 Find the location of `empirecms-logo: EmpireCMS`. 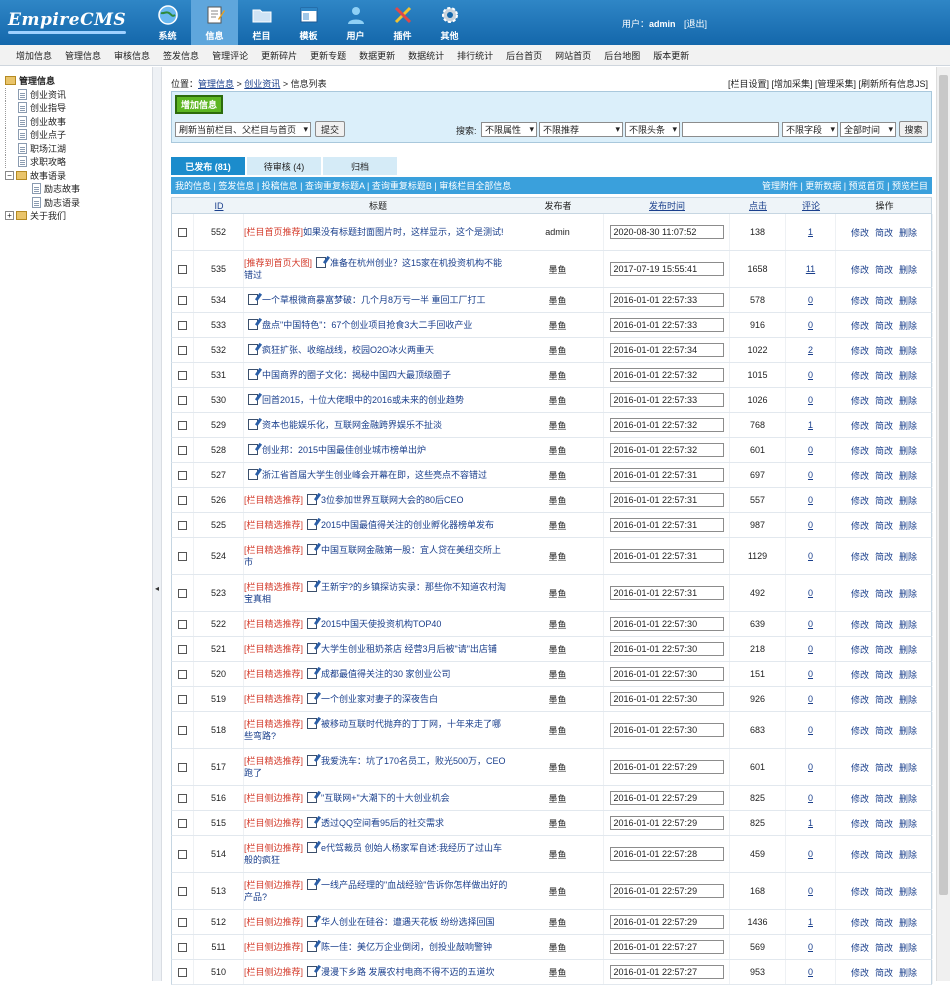

empirecms-logo: EmpireCMS is located at coordinates (67, 22).